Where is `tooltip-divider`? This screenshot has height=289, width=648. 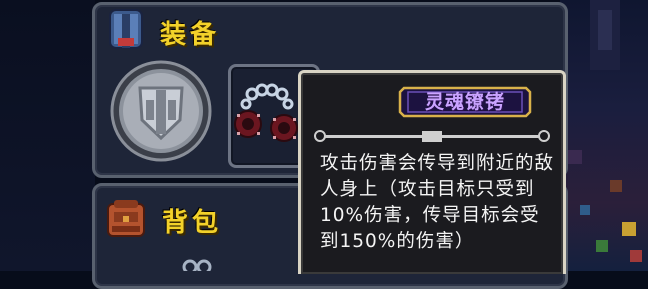 tooltip-divider is located at coordinates (432, 136).